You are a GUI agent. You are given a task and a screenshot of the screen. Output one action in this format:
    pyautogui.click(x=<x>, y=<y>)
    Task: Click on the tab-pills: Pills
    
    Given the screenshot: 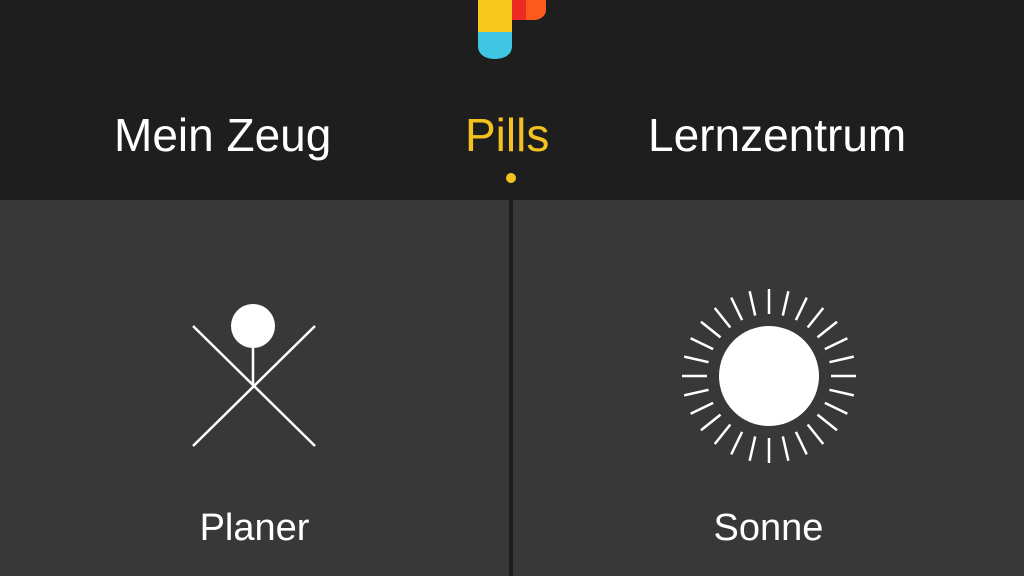 What is the action you would take?
    pyautogui.click(x=507, y=135)
    